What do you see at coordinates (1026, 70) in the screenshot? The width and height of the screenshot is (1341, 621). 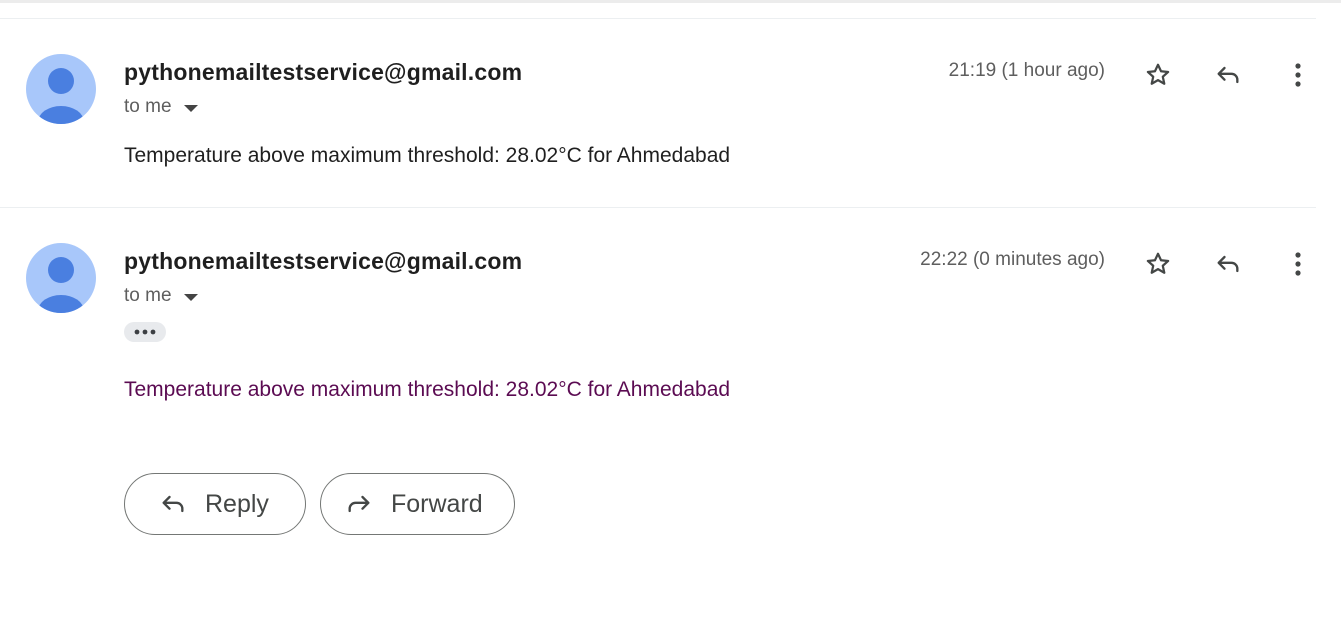 I see `message-time: 21:19 (1 hour ago)` at bounding box center [1026, 70].